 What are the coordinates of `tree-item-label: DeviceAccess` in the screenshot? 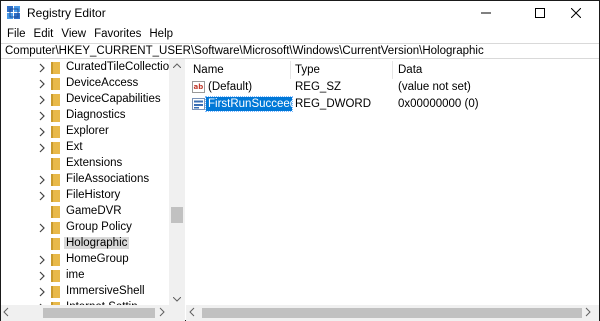 It's located at (102, 83).